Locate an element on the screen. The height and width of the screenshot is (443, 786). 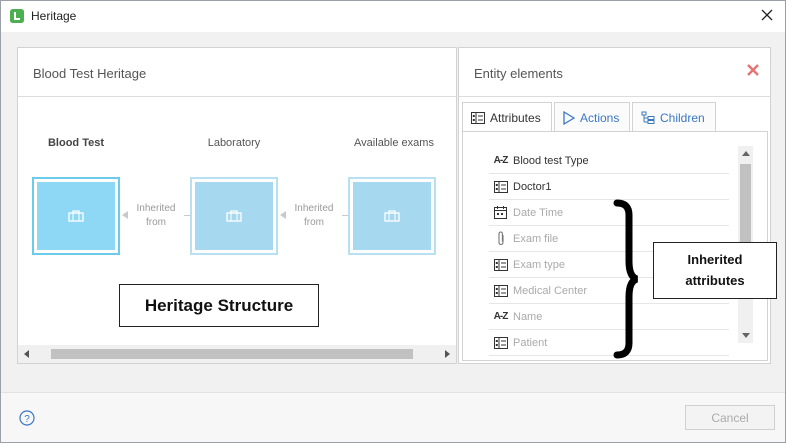
attribute-name: Name is located at coordinates (528, 316).